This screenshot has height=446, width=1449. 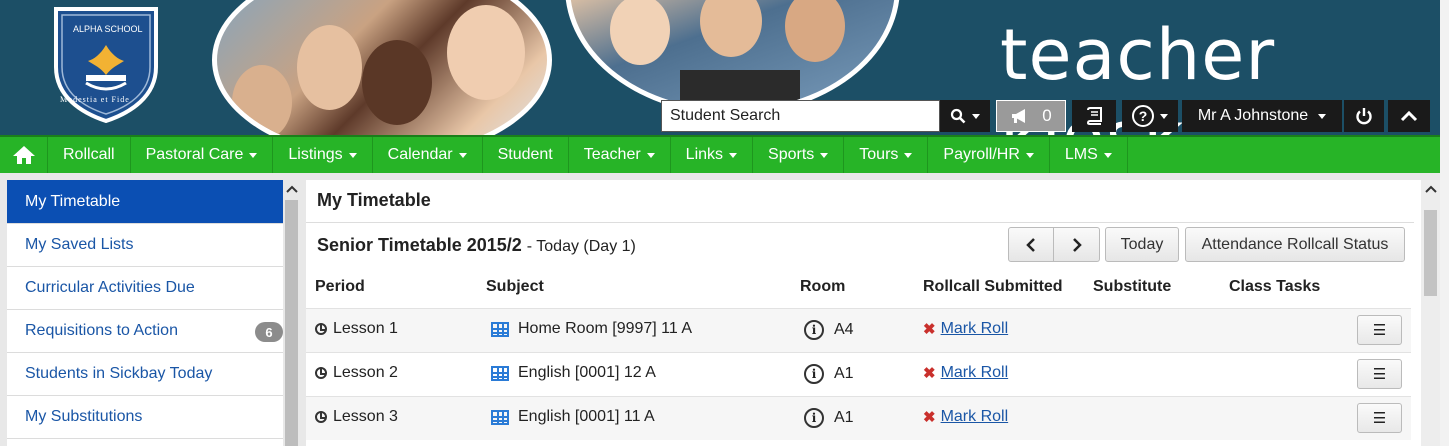 I want to click on window-edge, so click(x=1444, y=223).